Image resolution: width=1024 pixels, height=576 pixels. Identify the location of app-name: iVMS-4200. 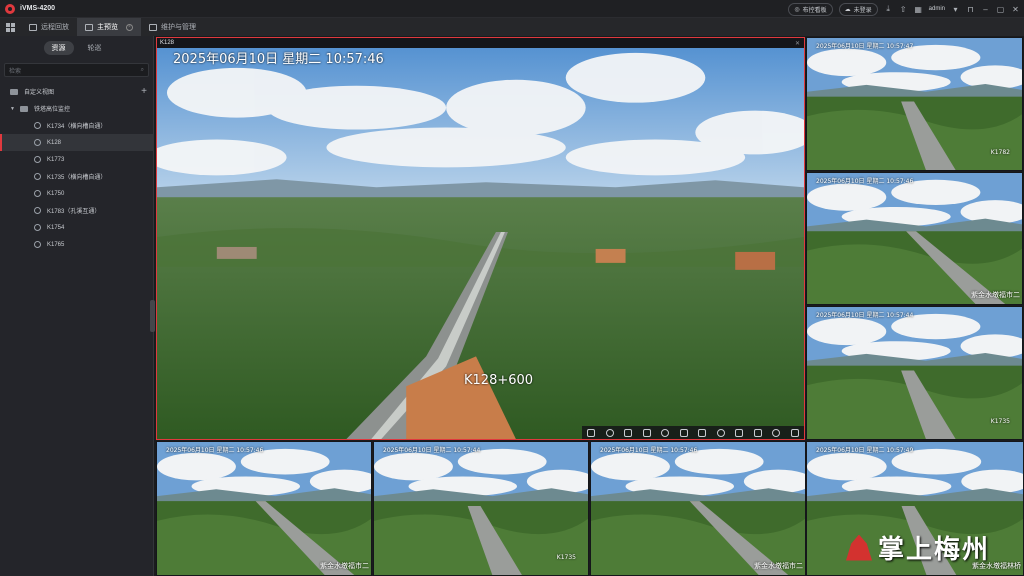
(38, 8).